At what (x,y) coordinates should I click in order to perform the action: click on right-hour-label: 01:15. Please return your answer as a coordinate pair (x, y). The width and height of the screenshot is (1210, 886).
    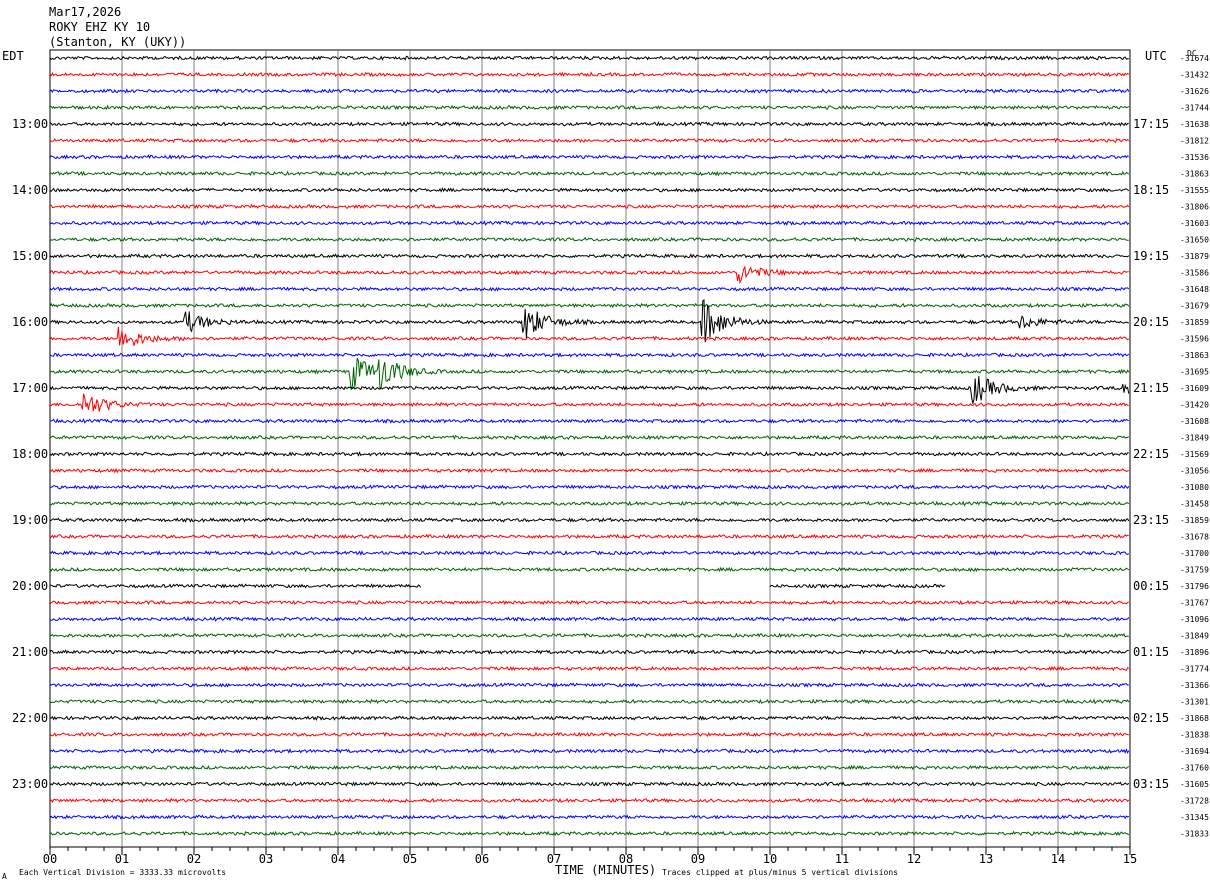
    Looking at the image, I should click on (1151, 652).